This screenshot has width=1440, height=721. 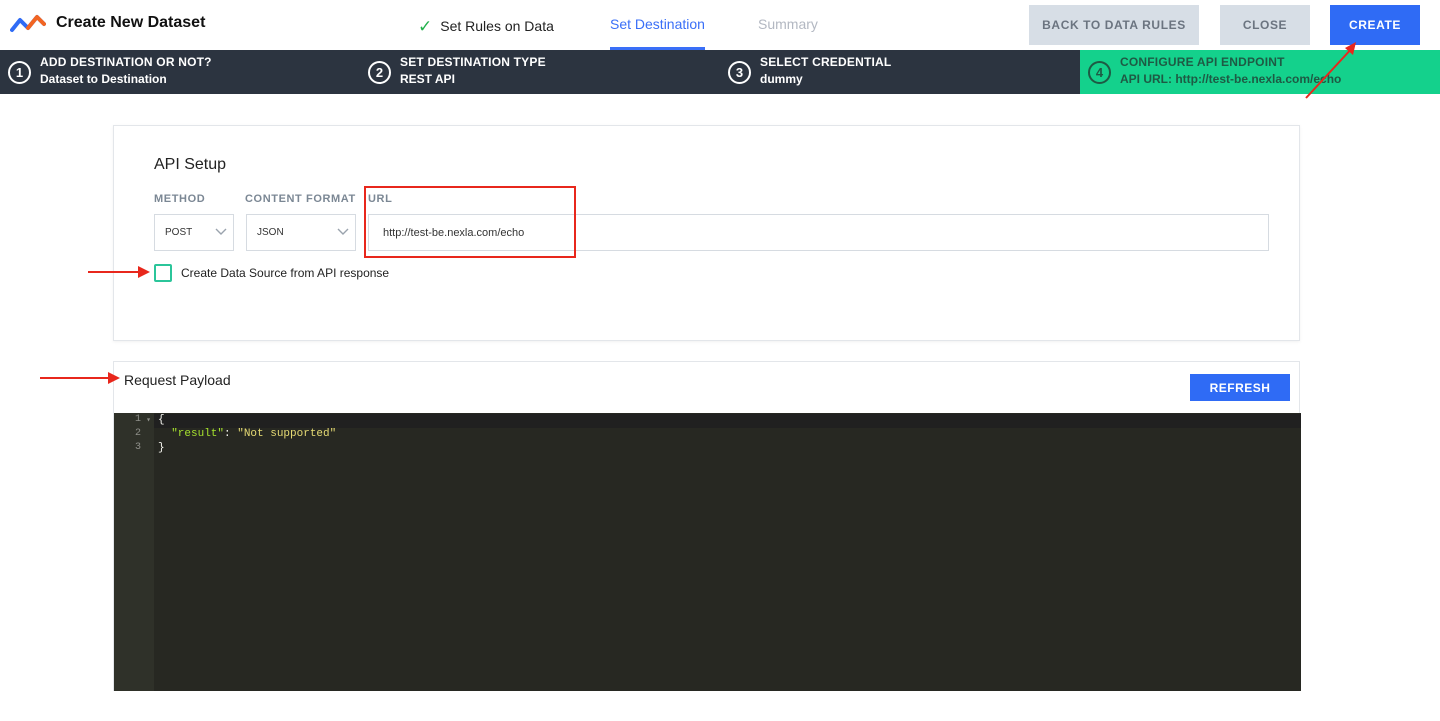 What do you see at coordinates (818, 232) in the screenshot?
I see `url-input` at bounding box center [818, 232].